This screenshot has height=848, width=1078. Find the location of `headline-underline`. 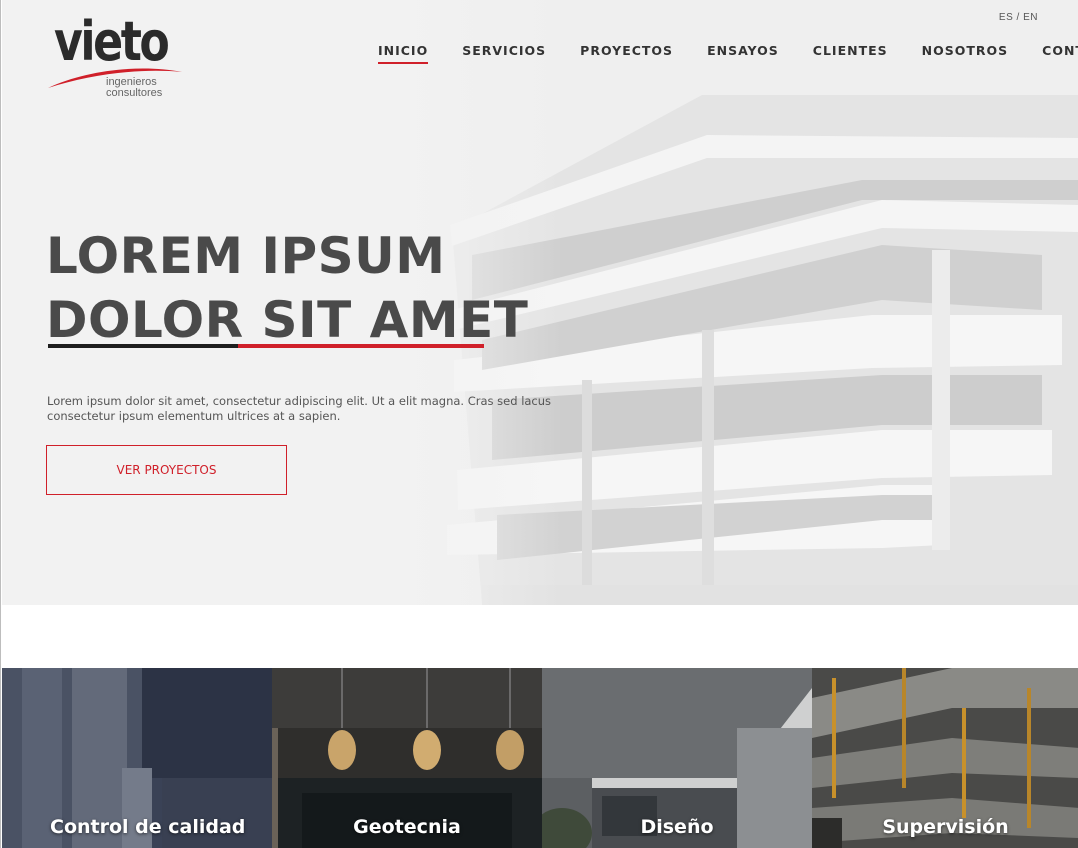

headline-underline is located at coordinates (266, 346).